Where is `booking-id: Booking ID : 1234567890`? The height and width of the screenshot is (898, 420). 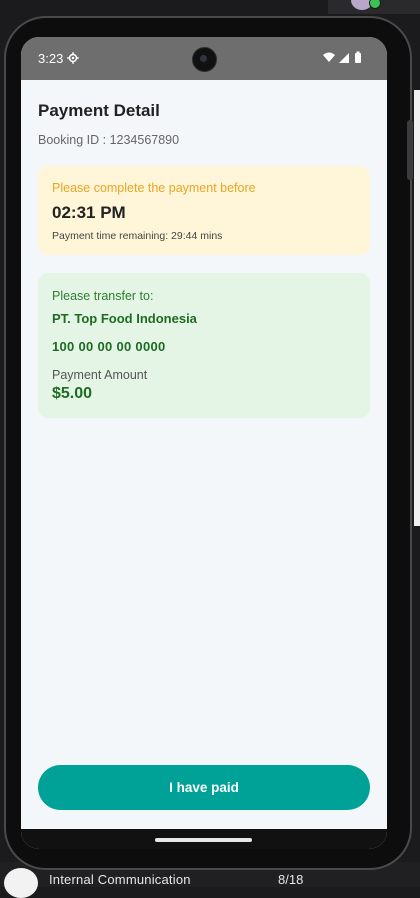
booking-id: Booking ID : 1234567890 is located at coordinates (109, 140).